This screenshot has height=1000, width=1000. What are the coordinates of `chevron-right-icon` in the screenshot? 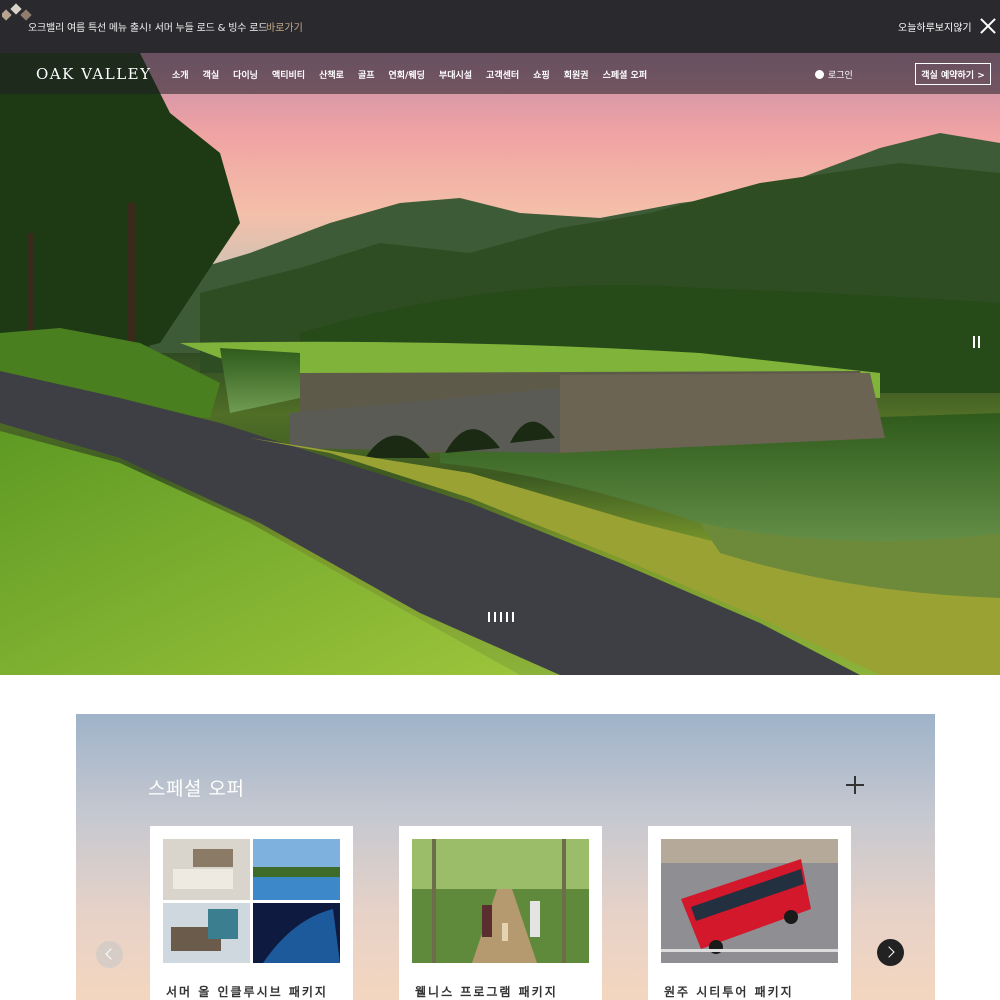 It's located at (890, 952).